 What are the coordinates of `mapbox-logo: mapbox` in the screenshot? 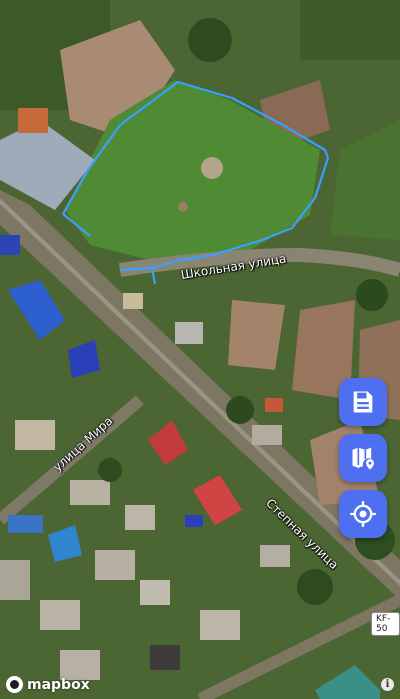 It's located at (48, 684).